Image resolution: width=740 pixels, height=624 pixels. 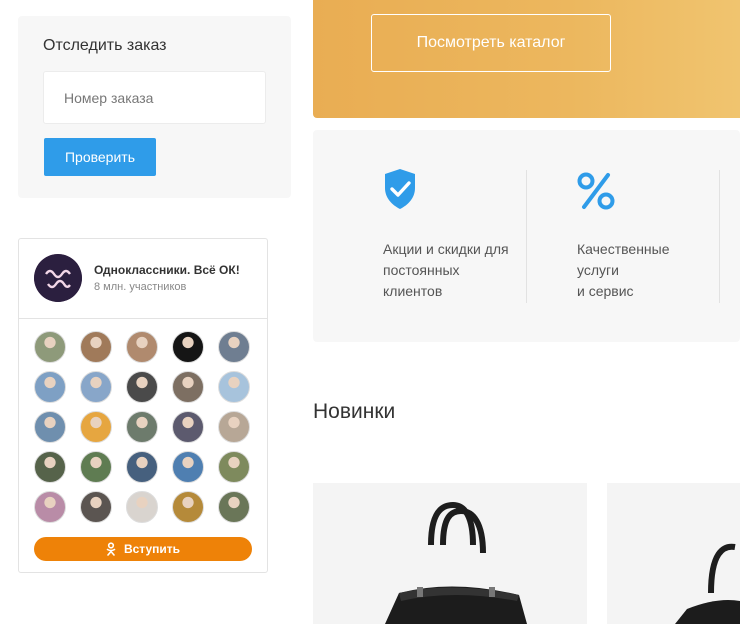 I want to click on feature-text-service: Качественные услуги и сервис, so click(x=623, y=270).